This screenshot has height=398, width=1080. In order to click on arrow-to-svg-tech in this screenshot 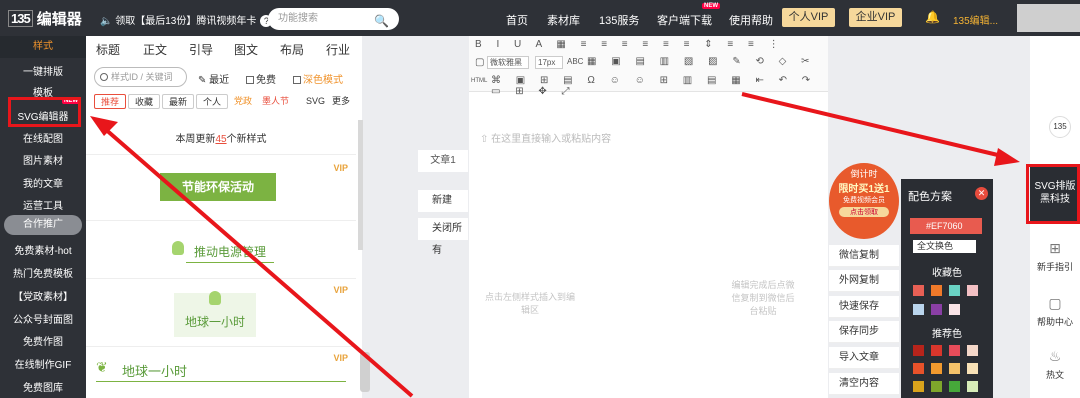, I will do `click(872, 125)`.